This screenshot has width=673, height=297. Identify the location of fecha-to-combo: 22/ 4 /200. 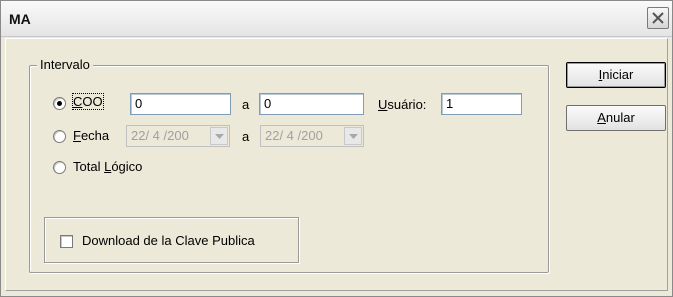
(312, 136).